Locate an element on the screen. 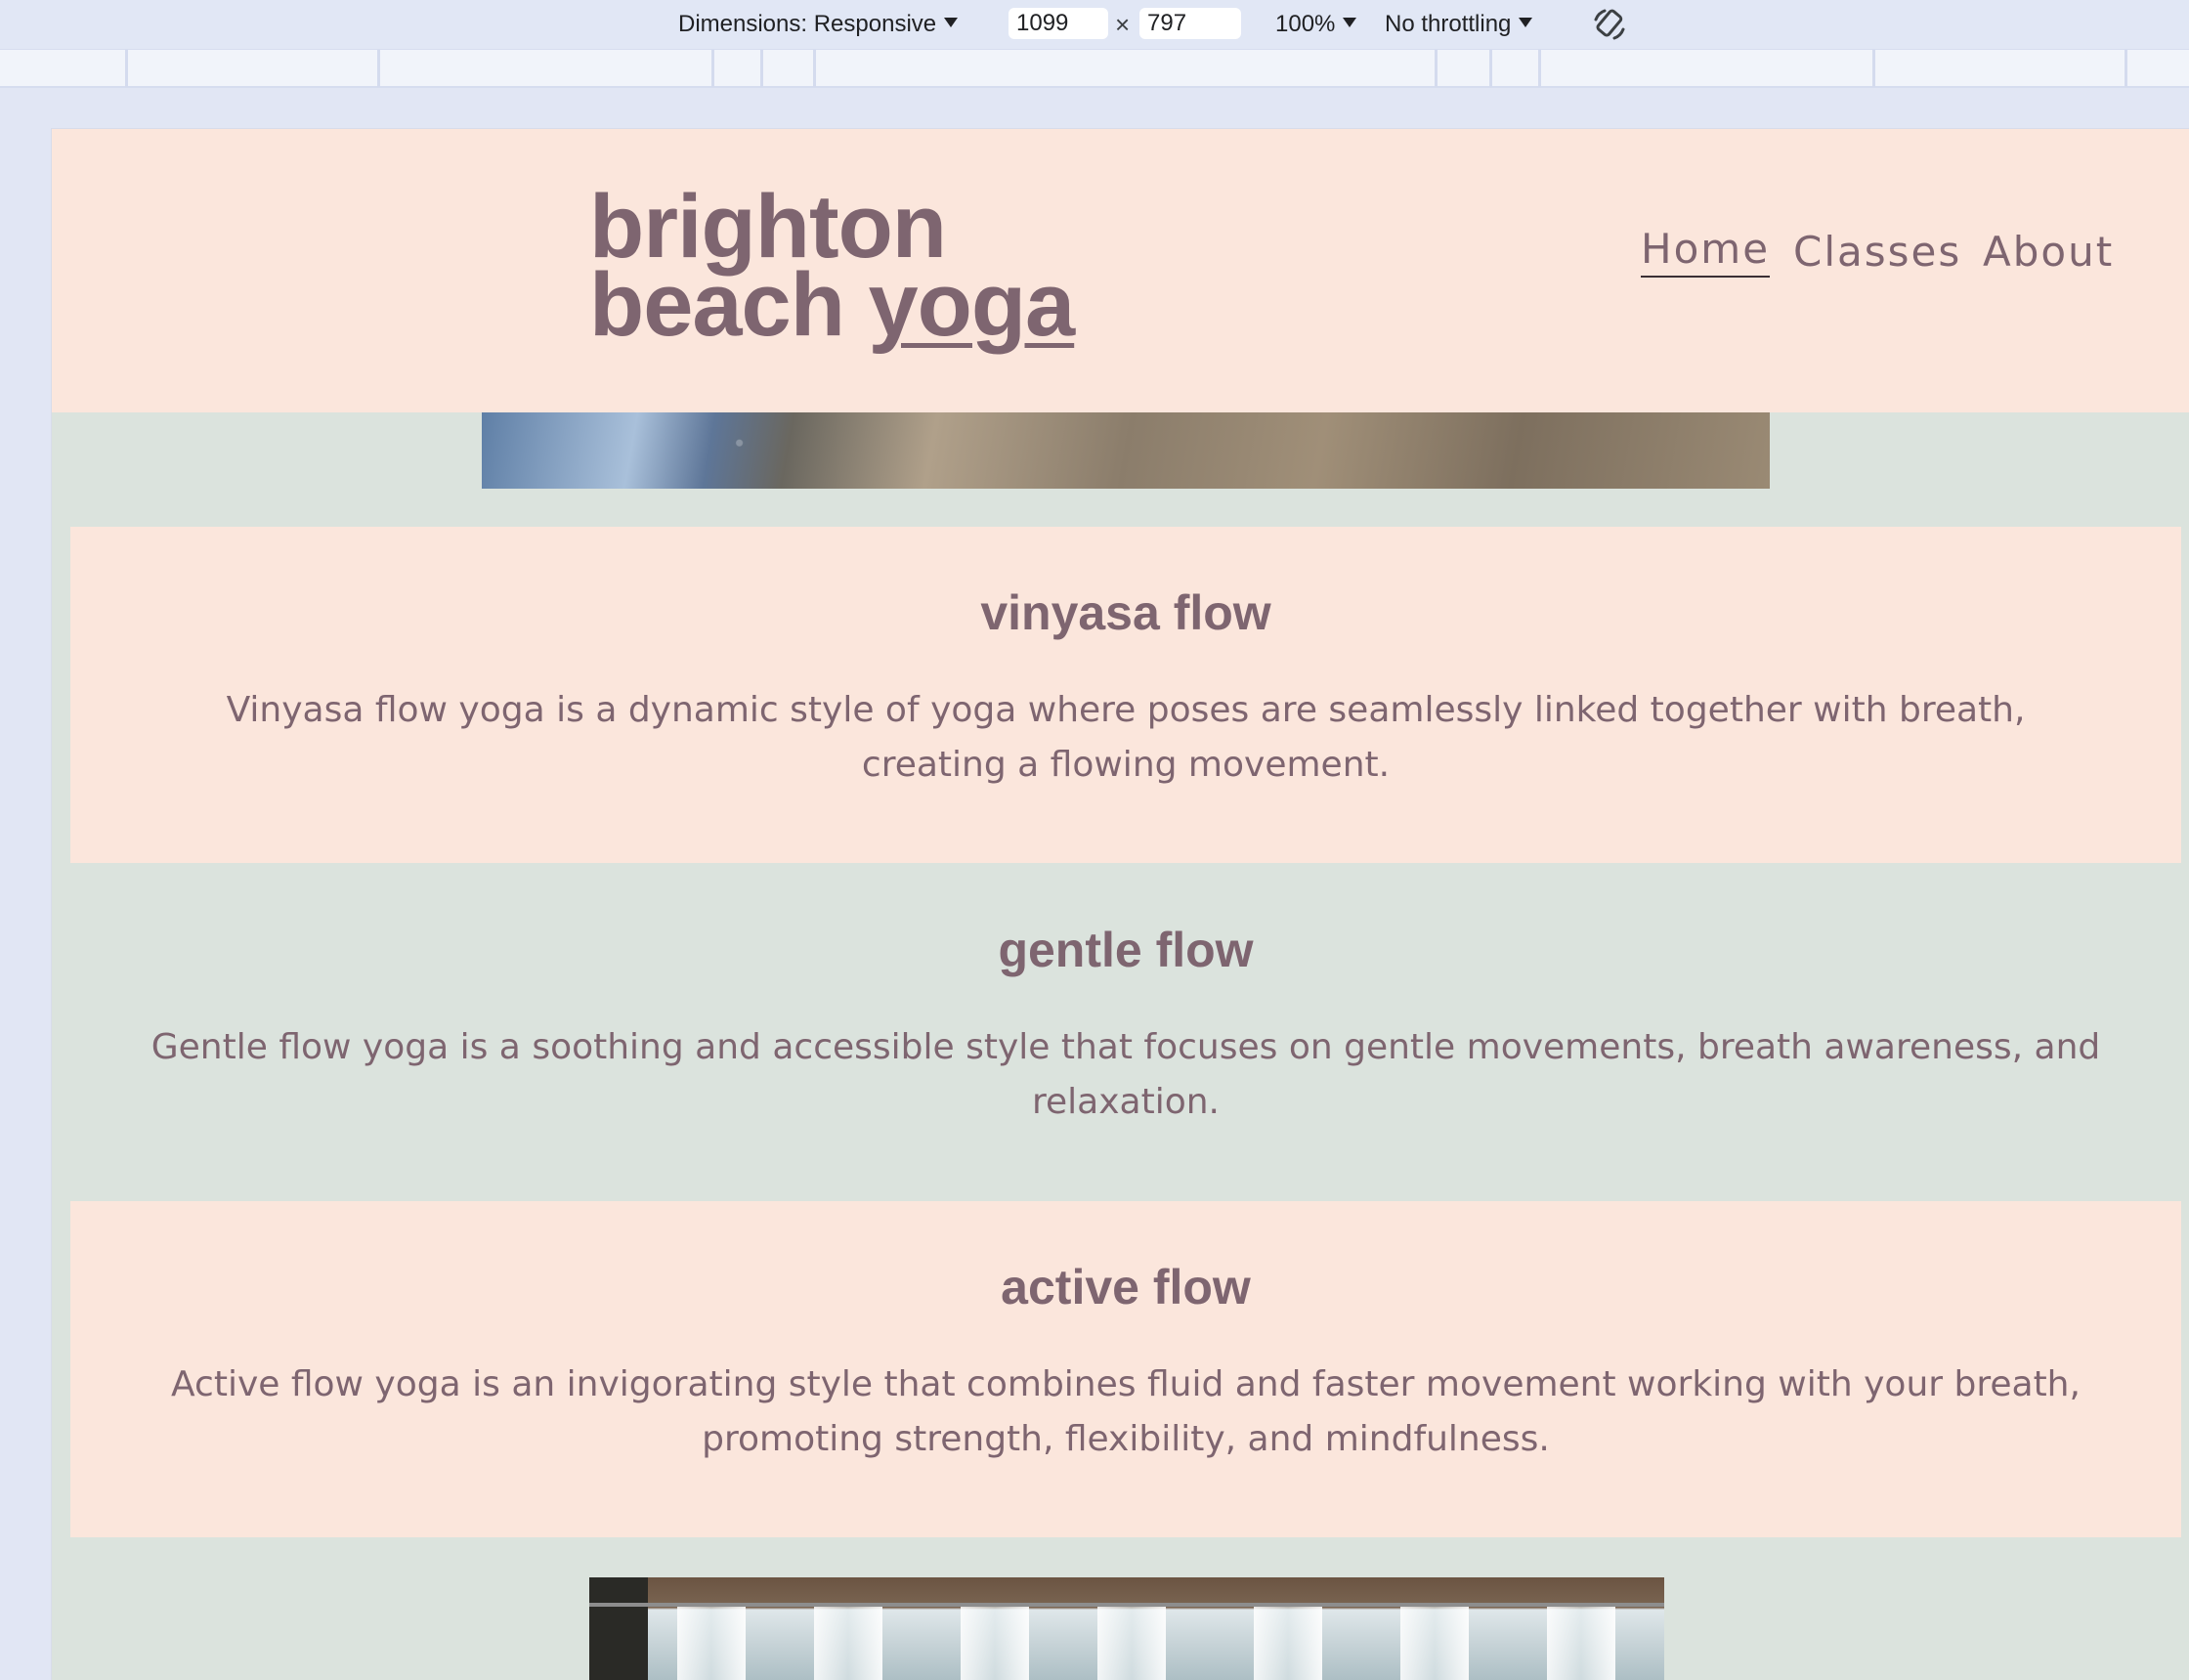  height-input: 797 is located at coordinates (1190, 23).